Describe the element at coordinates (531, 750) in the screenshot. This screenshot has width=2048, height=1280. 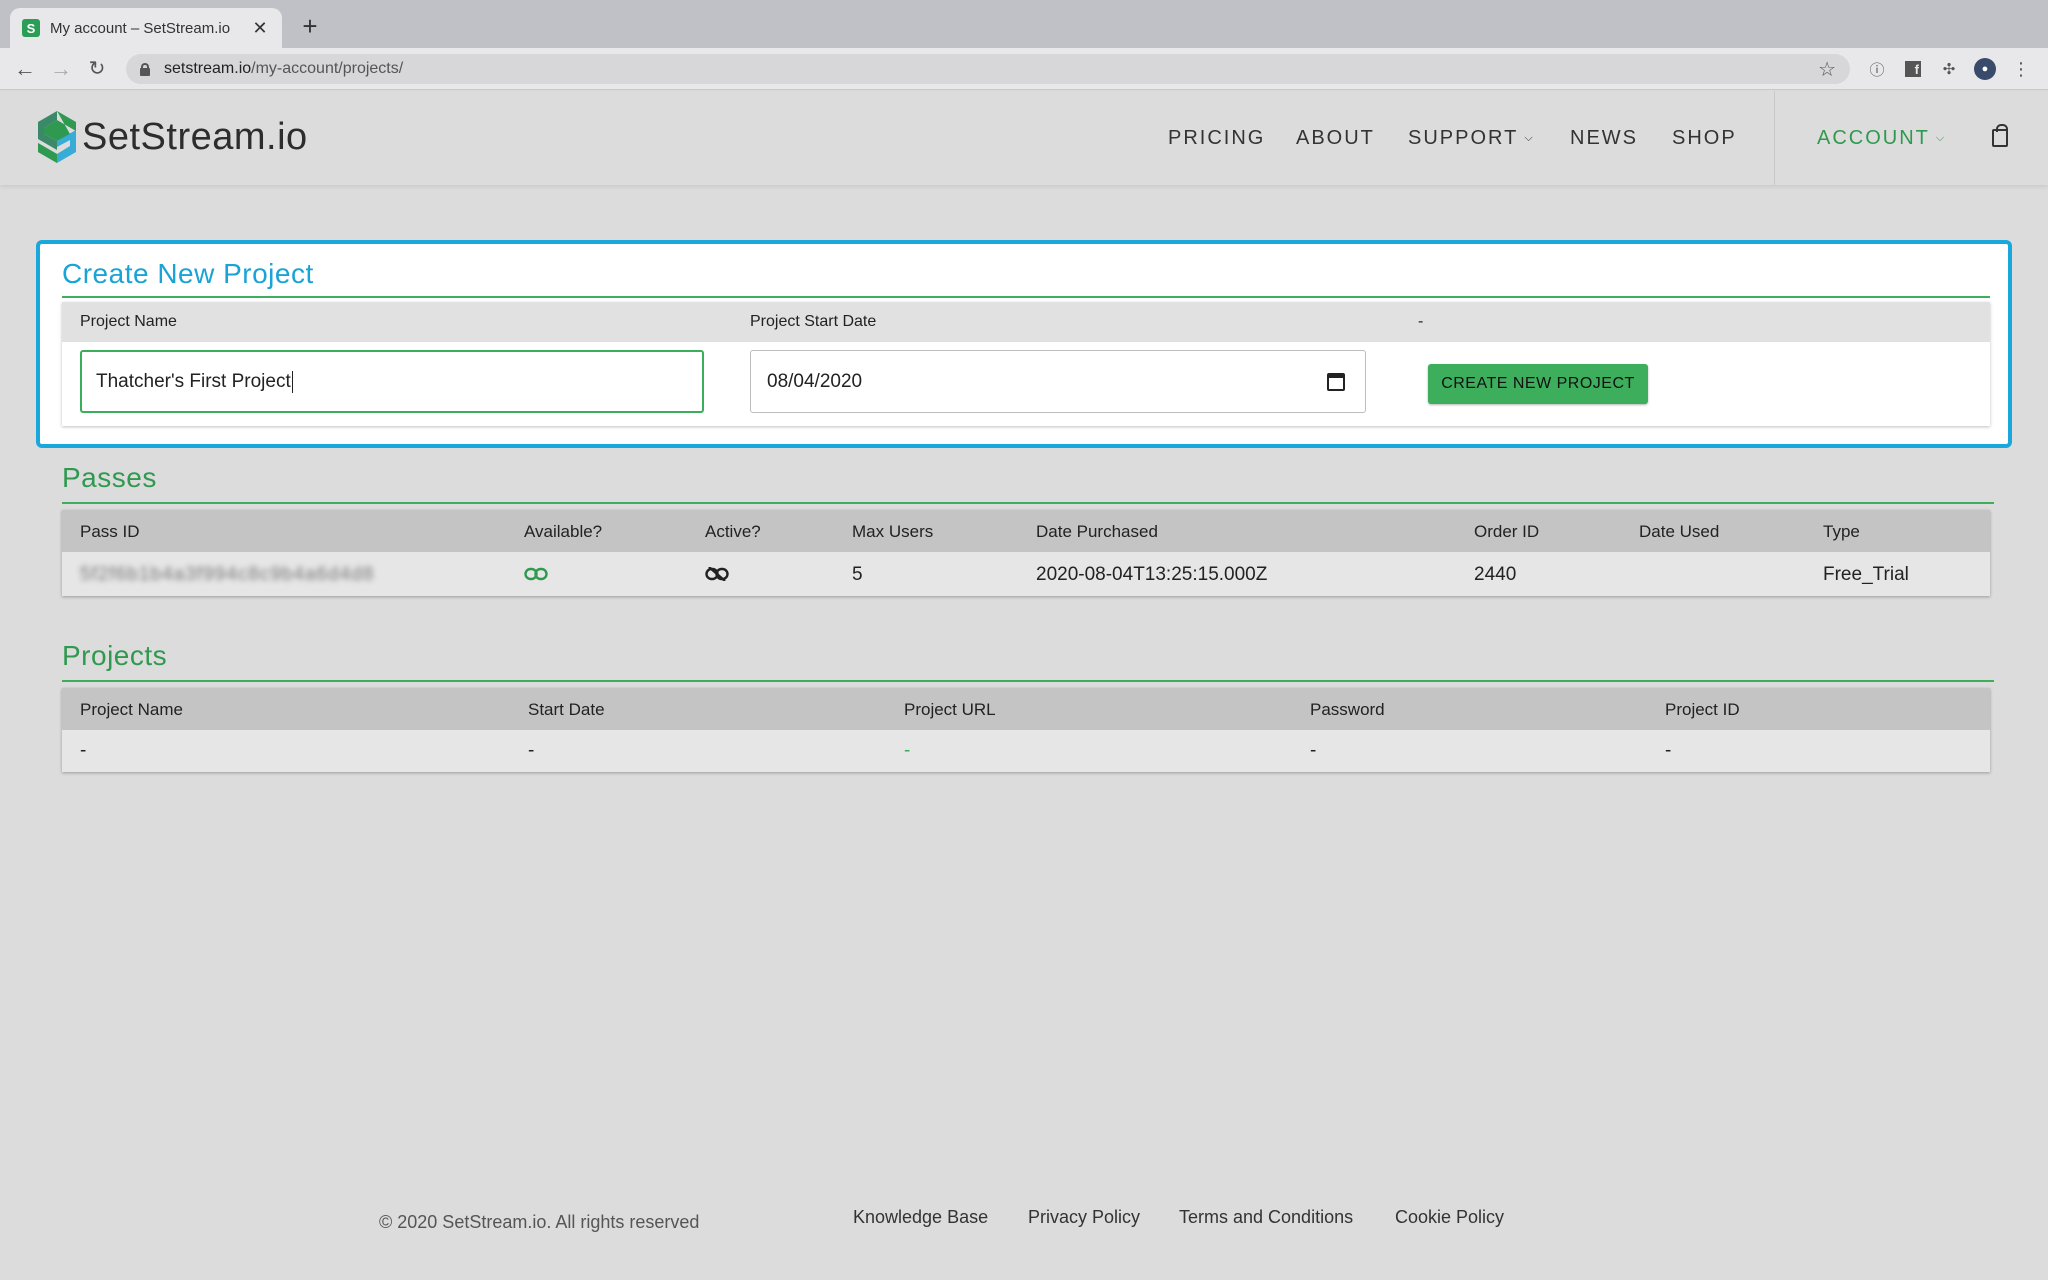
I see `start-date-cell: -` at that location.